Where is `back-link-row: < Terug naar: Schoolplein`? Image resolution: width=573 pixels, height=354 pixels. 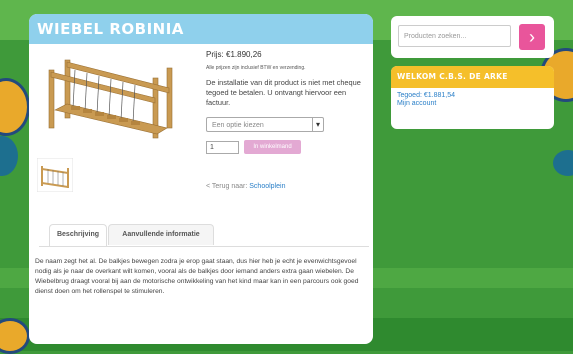 back-link-row: < Terug naar: Schoolplein is located at coordinates (287, 186).